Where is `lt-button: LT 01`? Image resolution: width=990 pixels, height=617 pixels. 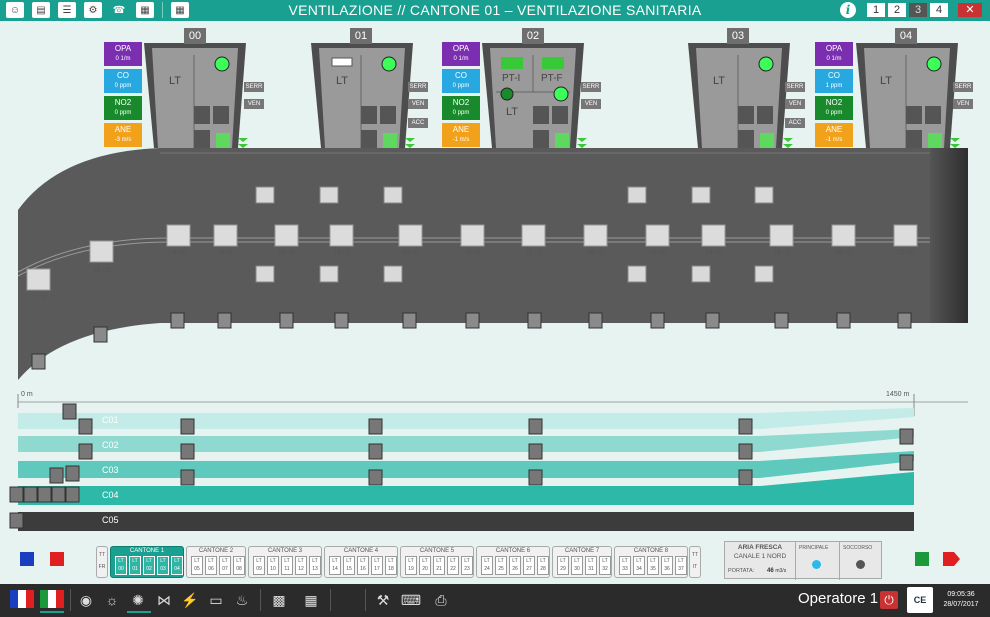 lt-button: LT 01 is located at coordinates (135, 565).